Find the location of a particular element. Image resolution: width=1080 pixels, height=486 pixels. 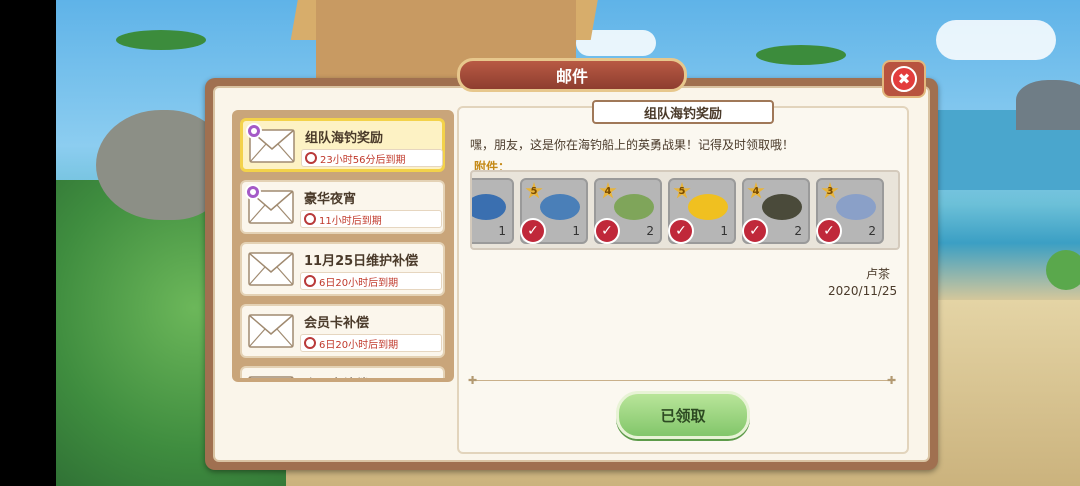

attachment-item-shark: 5 ✓ 1 is located at coordinates (554, 211).